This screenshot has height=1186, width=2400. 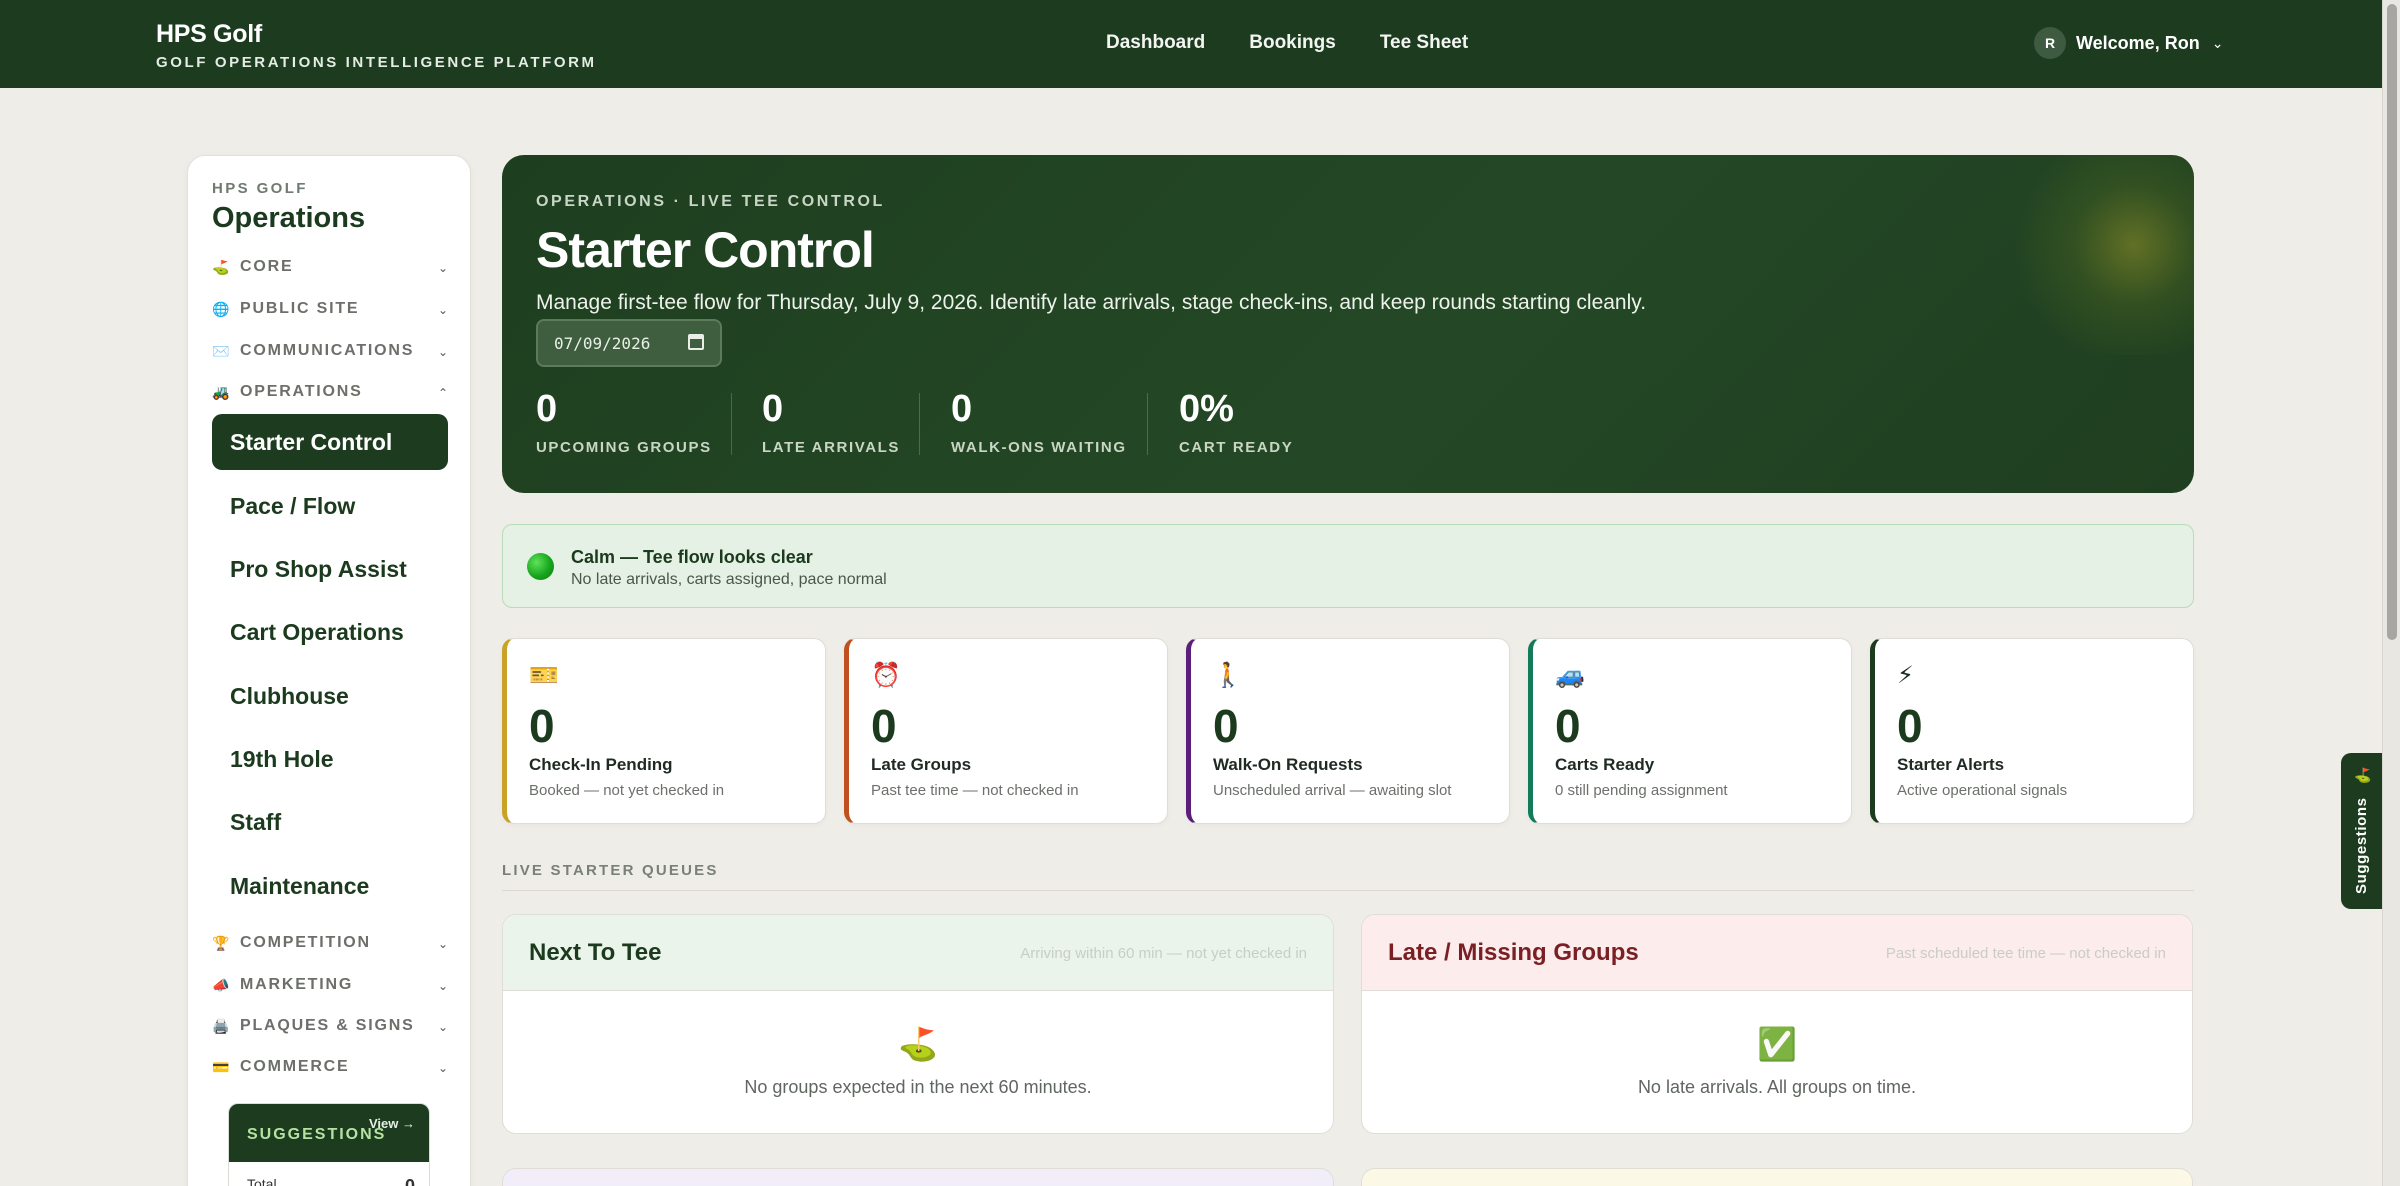 What do you see at coordinates (624, 447) in the screenshot?
I see `stat-label: UPCOMING GROUPS` at bounding box center [624, 447].